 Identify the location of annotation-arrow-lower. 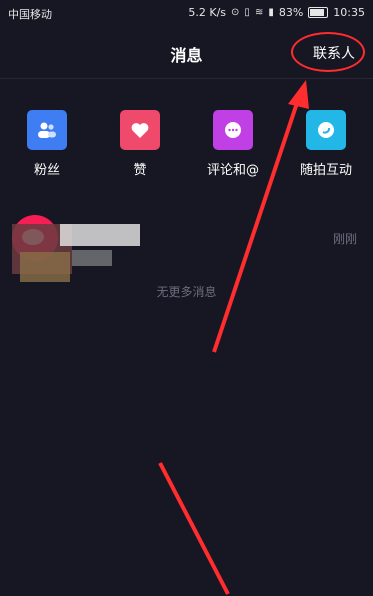
(194, 528).